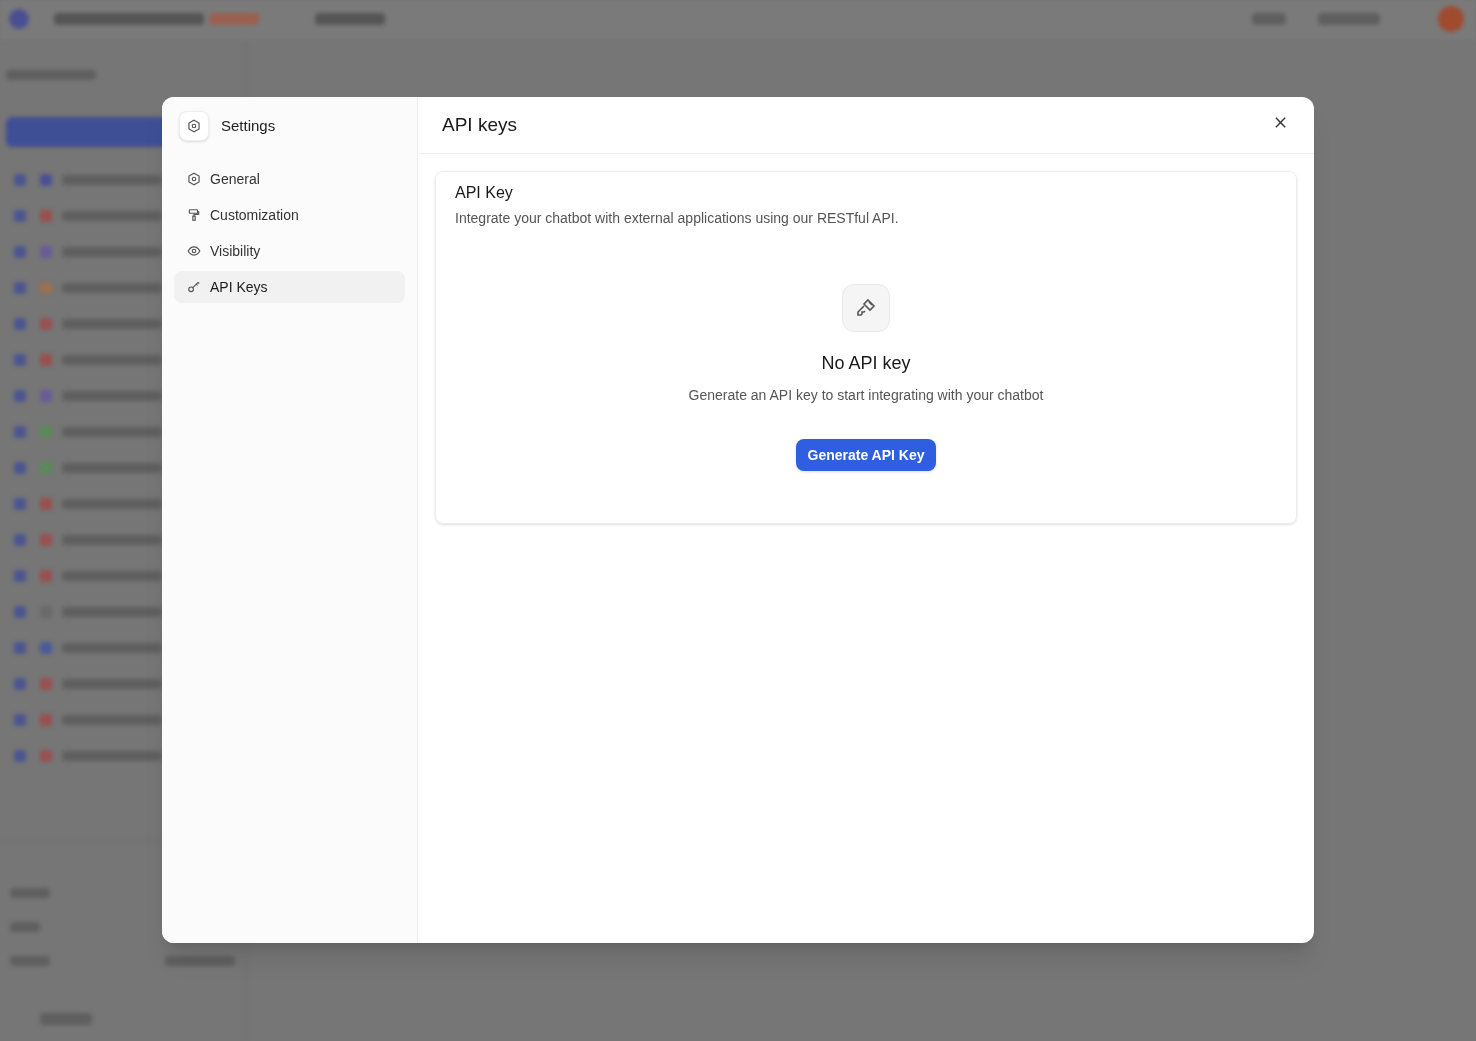 This screenshot has width=1476, height=1041. I want to click on sidebar-item: API Keys, so click(289, 287).